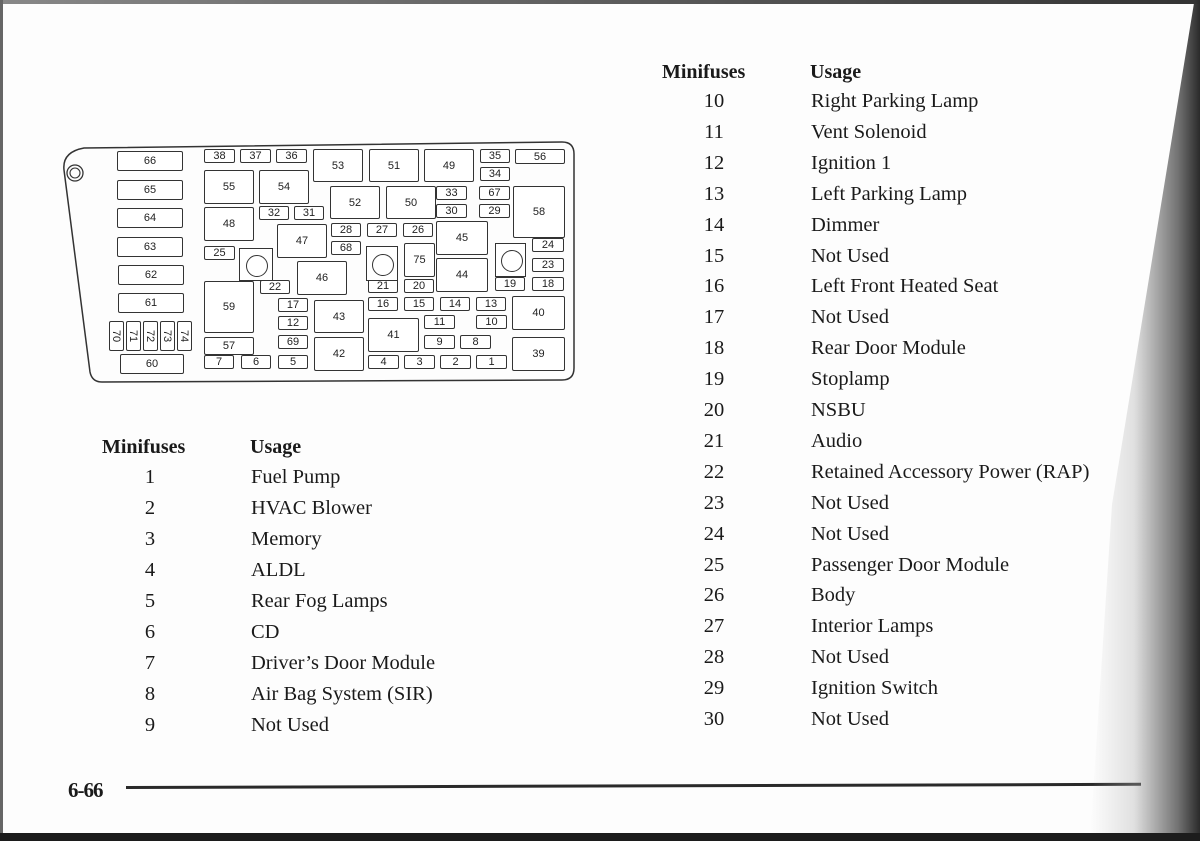  Describe the element at coordinates (265, 632) in the screenshot. I see `fuse-usage: CD` at that location.